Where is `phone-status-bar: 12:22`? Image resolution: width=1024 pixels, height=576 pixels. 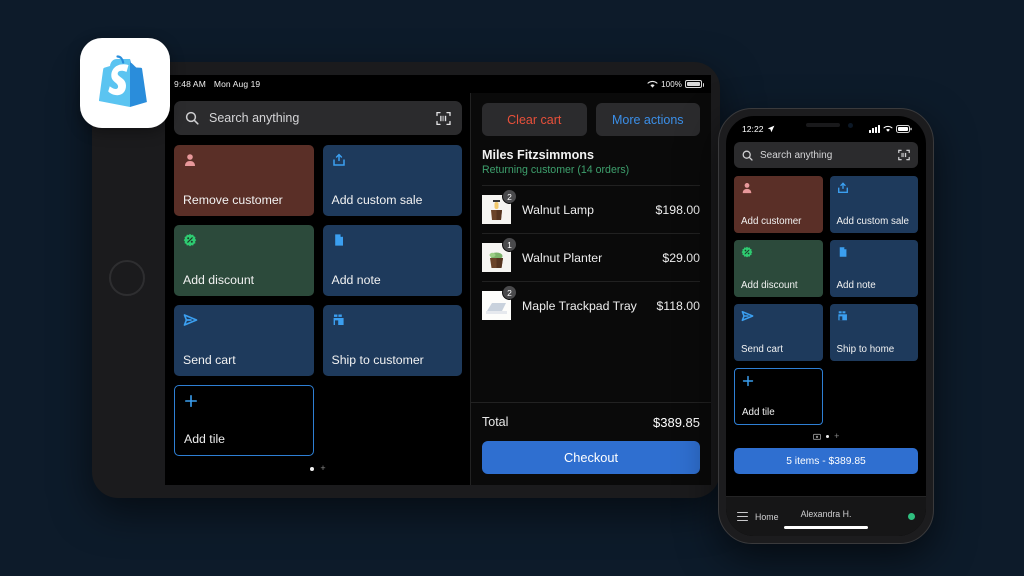
phone-status-bar: 12:22 is located at coordinates (826, 127).